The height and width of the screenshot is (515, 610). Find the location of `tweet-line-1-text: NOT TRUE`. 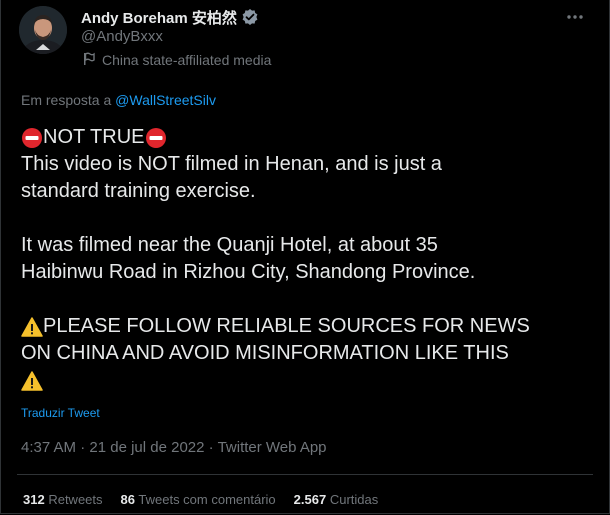

tweet-line-1-text: NOT TRUE is located at coordinates (94, 137).